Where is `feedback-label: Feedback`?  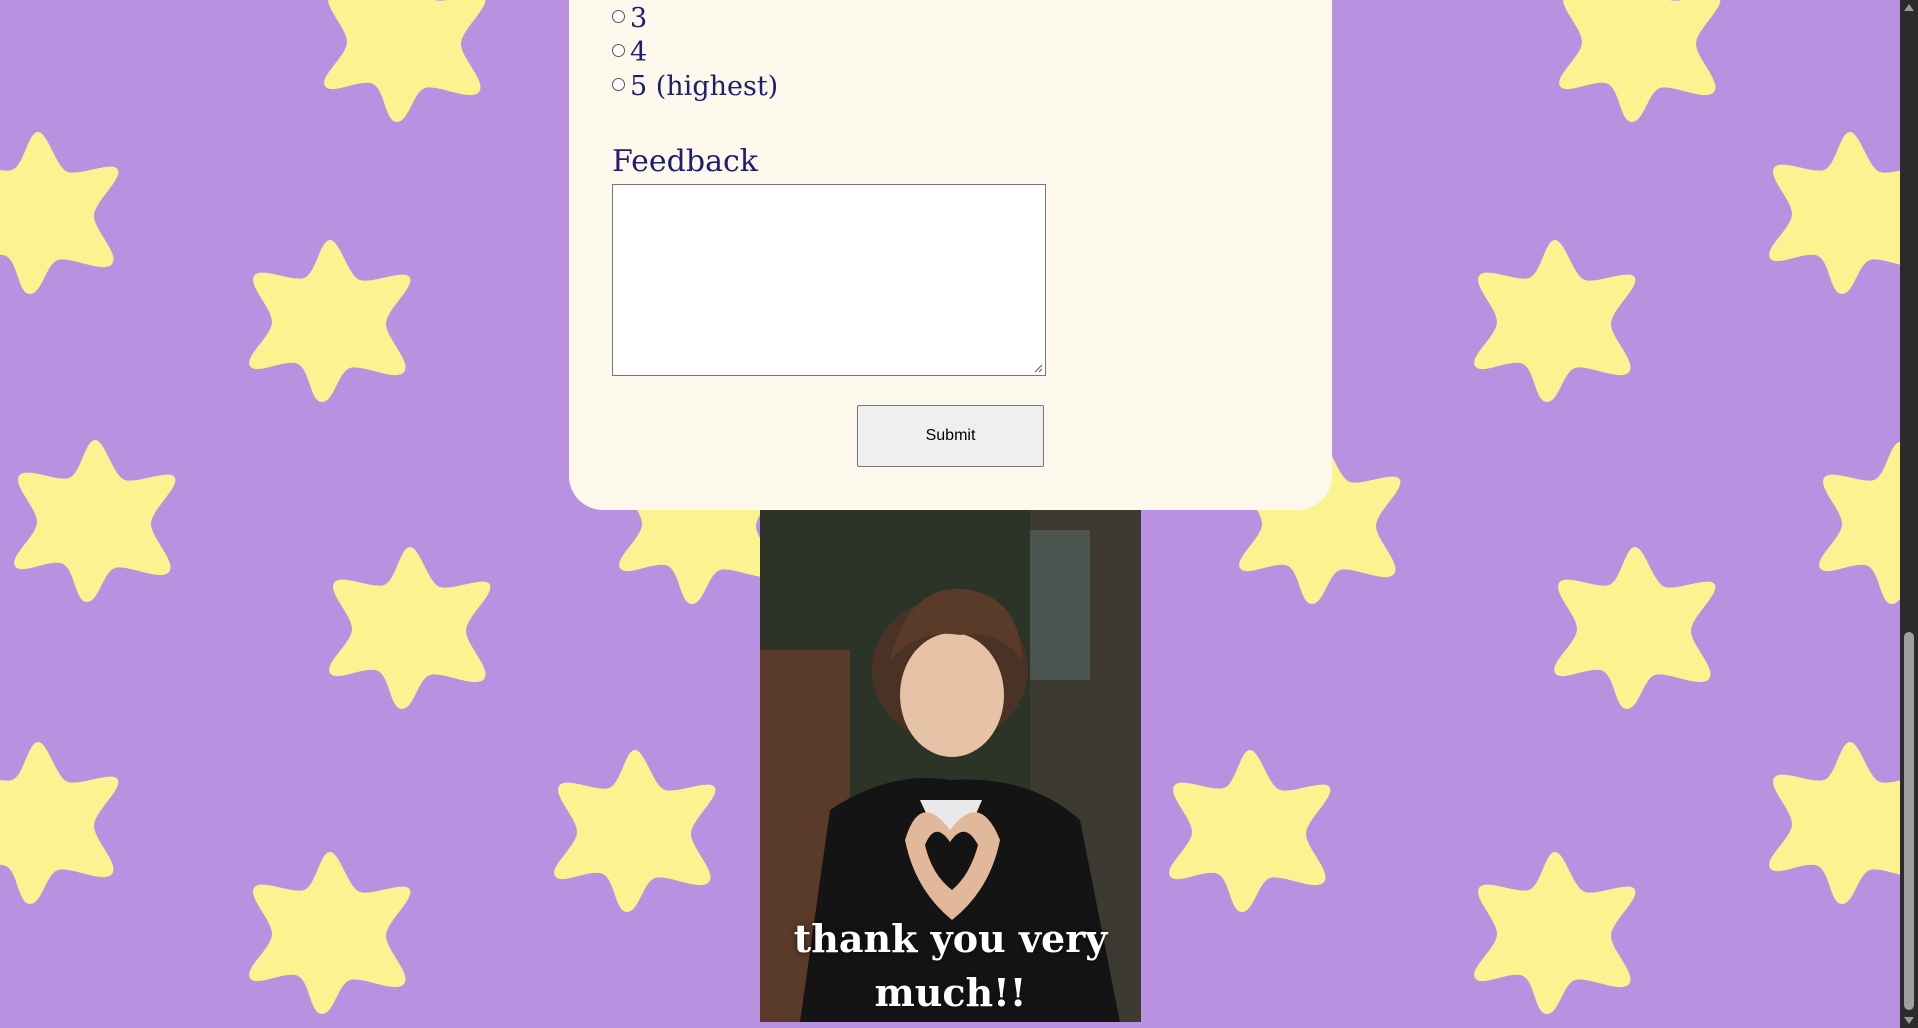
feedback-label: Feedback is located at coordinates (685, 161).